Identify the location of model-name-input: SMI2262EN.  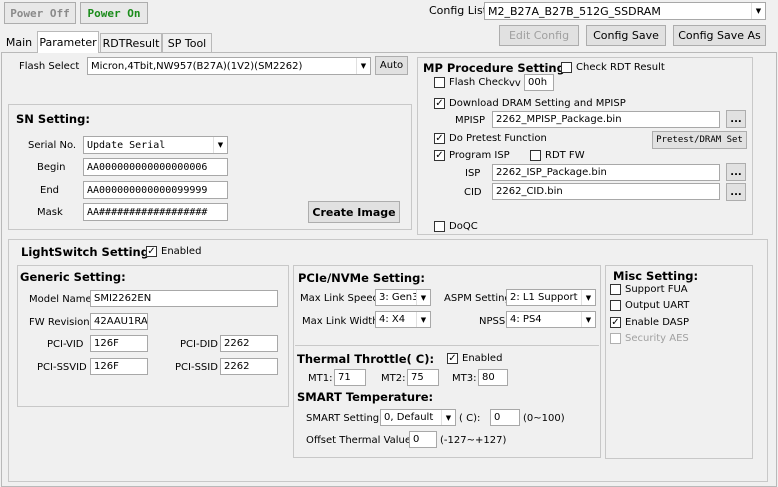
(184, 298).